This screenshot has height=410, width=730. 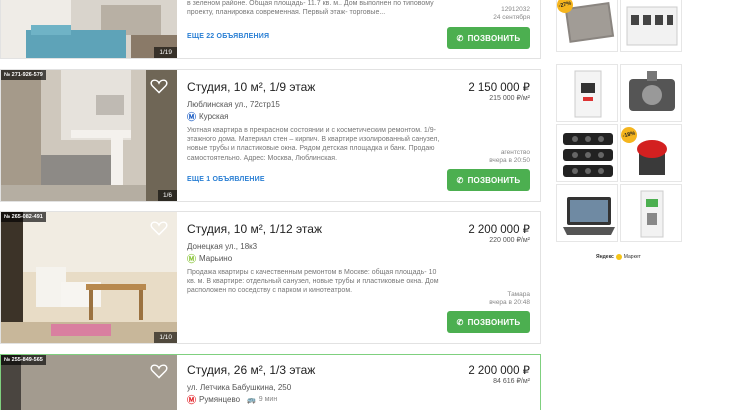 I want to click on more-listings-link: ЕЩЕ 22 ОБЪЯВЛЕНИЯ, so click(x=228, y=36).